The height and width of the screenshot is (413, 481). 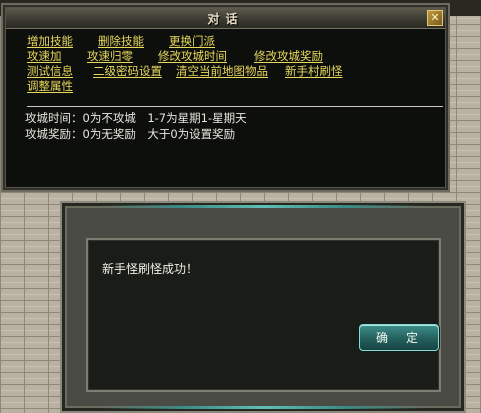 What do you see at coordinates (50, 86) in the screenshot?
I see `link-adjust-attributes: 调整属性` at bounding box center [50, 86].